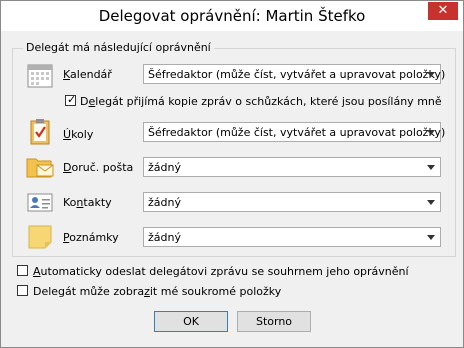  I want to click on calendar-label: Kalendář, so click(87, 74).